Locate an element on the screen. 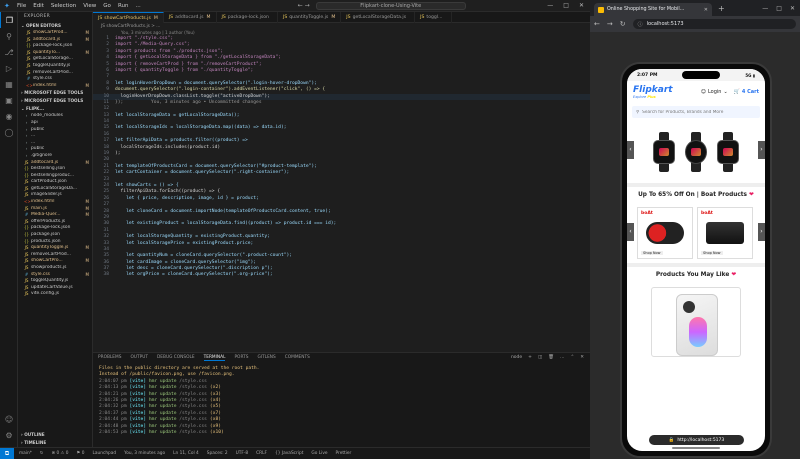 The image size is (800, 459). status-item-5: You, 3 minutes ago is located at coordinates (144, 453).